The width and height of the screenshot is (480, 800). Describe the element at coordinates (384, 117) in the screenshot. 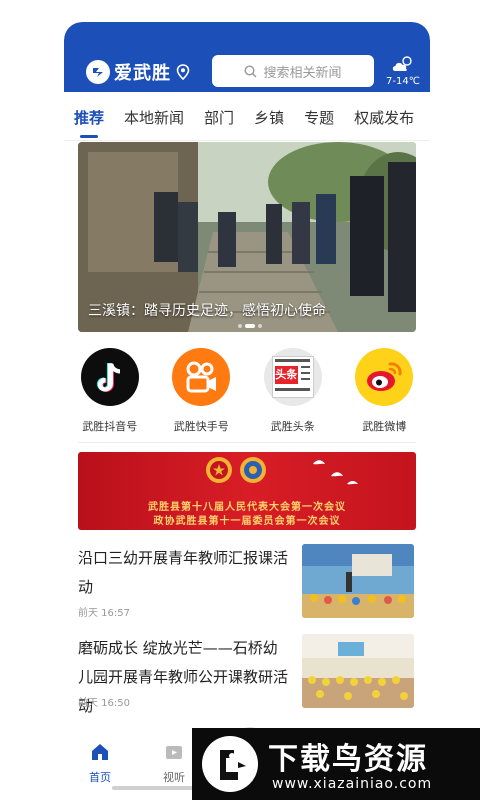

I see `tab-official-releases: 权威发布` at that location.